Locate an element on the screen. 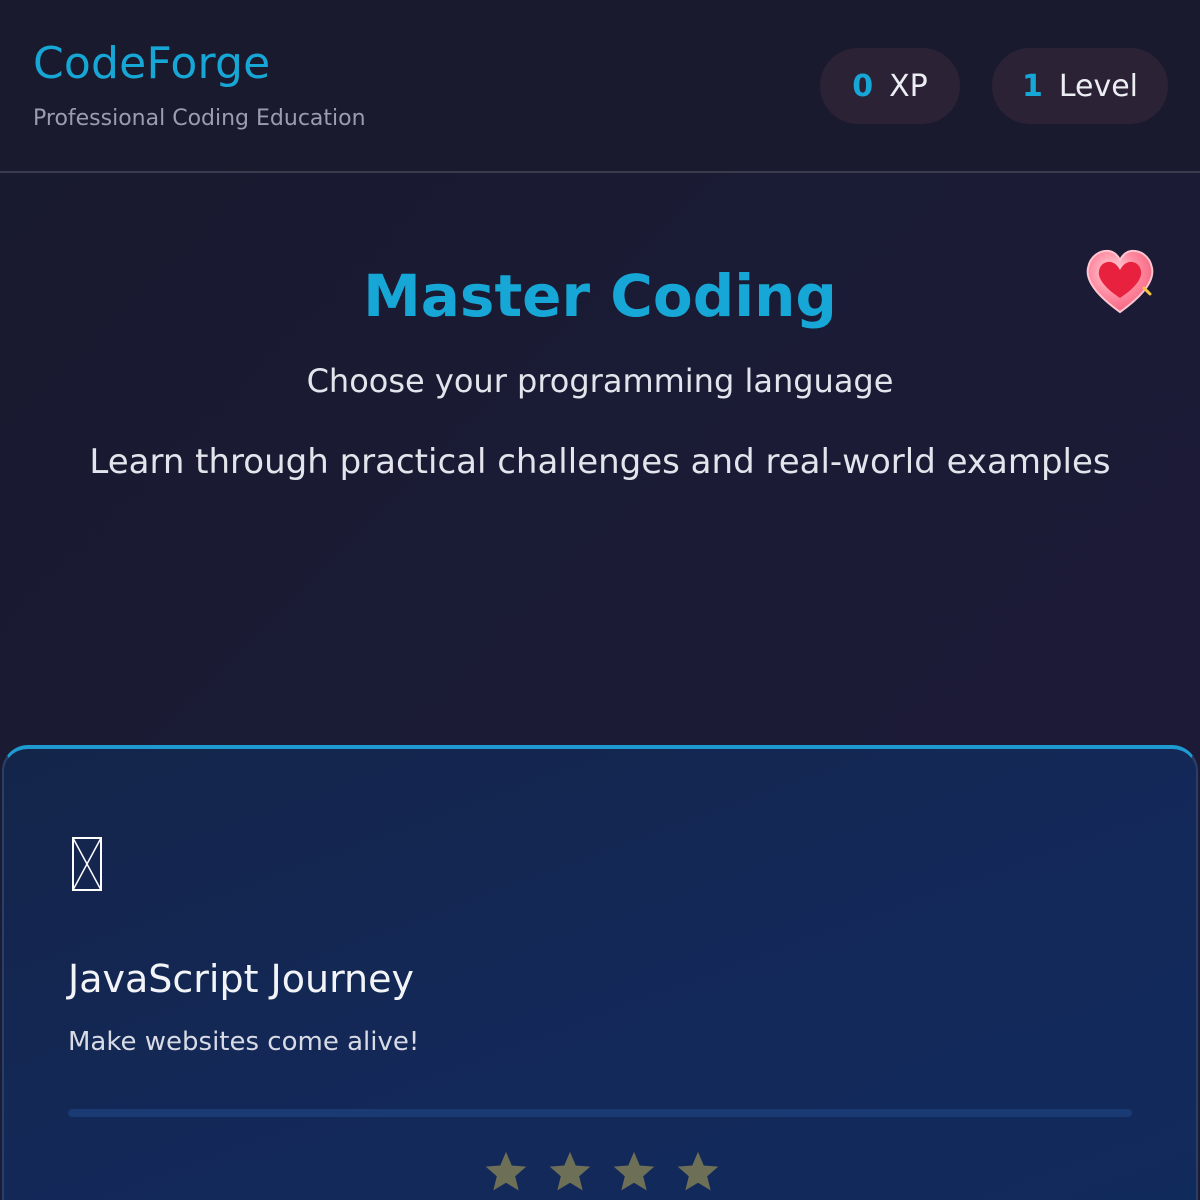 The height and width of the screenshot is (1200, 1200). hero-title: Master Coding is located at coordinates (600, 296).